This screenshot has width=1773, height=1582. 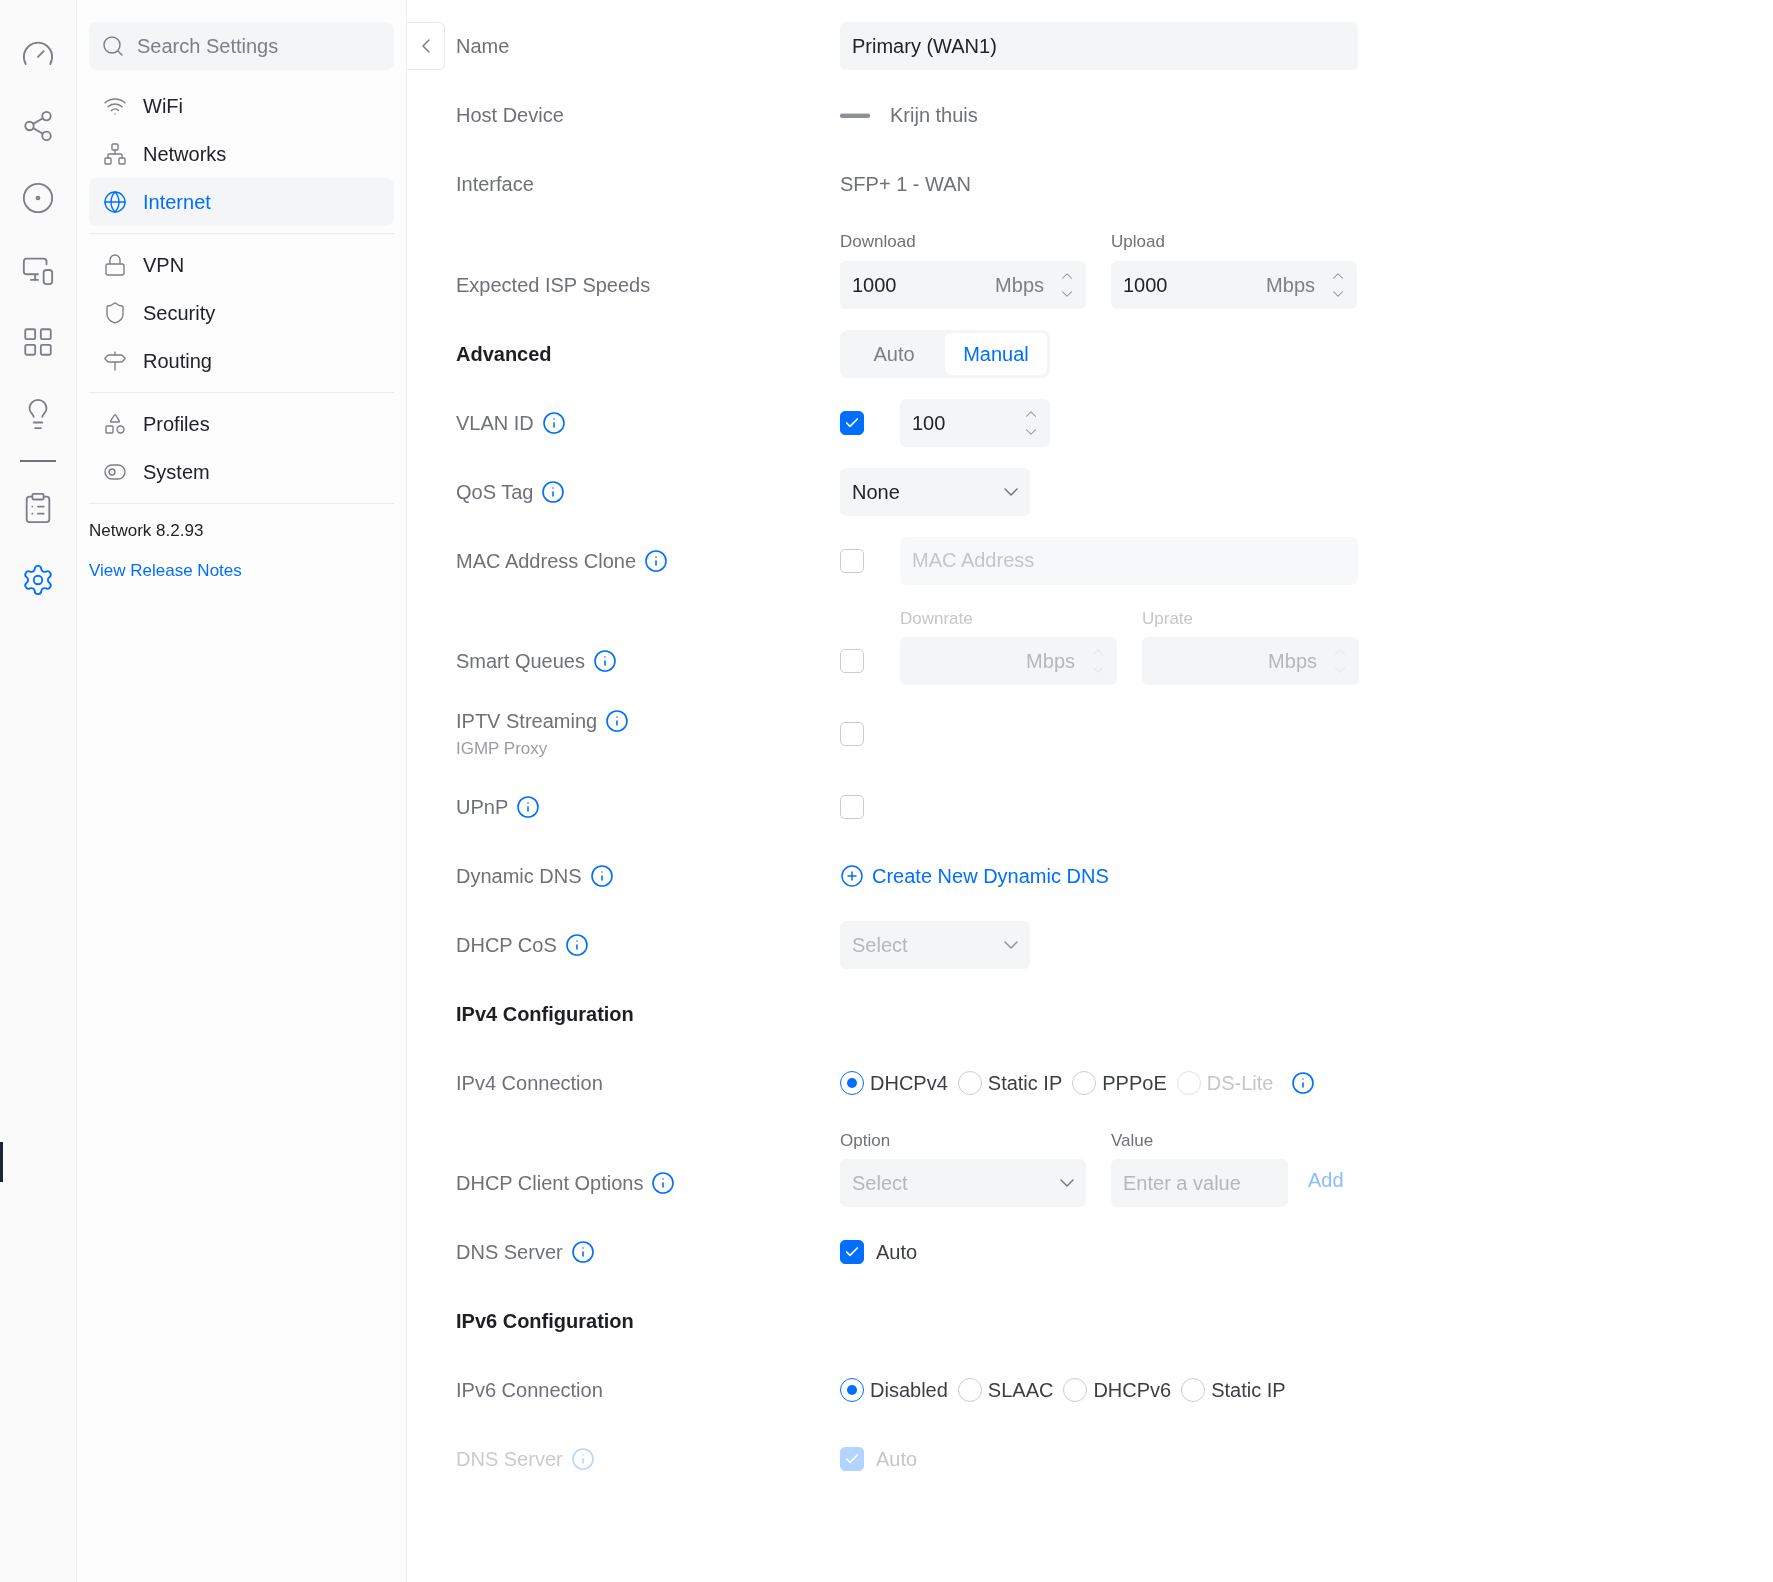 I want to click on field-label: IPv4 Connection, so click(x=529, y=1083).